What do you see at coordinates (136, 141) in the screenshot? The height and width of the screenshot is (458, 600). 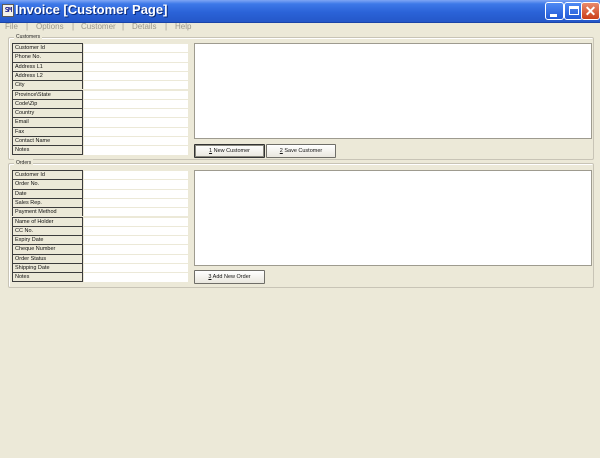 I see `contact-name-field` at bounding box center [136, 141].